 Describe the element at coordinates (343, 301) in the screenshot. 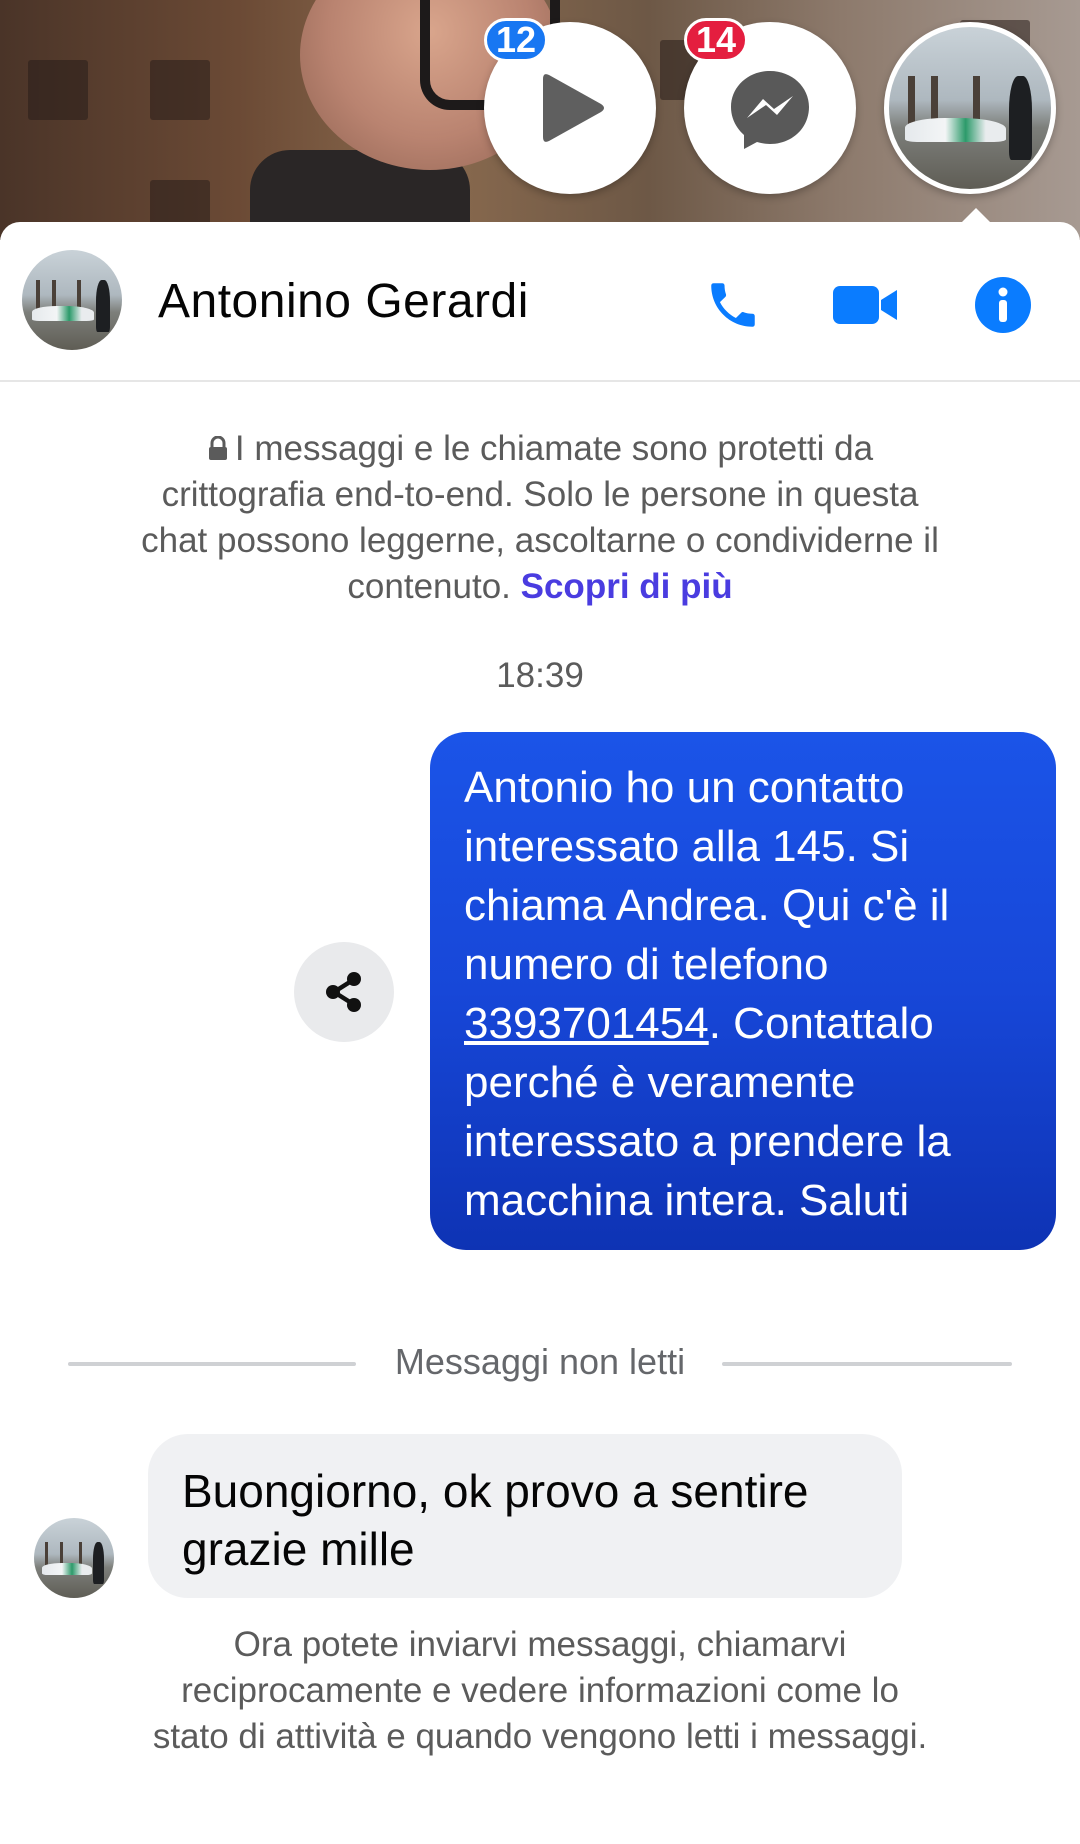

I see `contact-name: Antonino Gerardi` at that location.